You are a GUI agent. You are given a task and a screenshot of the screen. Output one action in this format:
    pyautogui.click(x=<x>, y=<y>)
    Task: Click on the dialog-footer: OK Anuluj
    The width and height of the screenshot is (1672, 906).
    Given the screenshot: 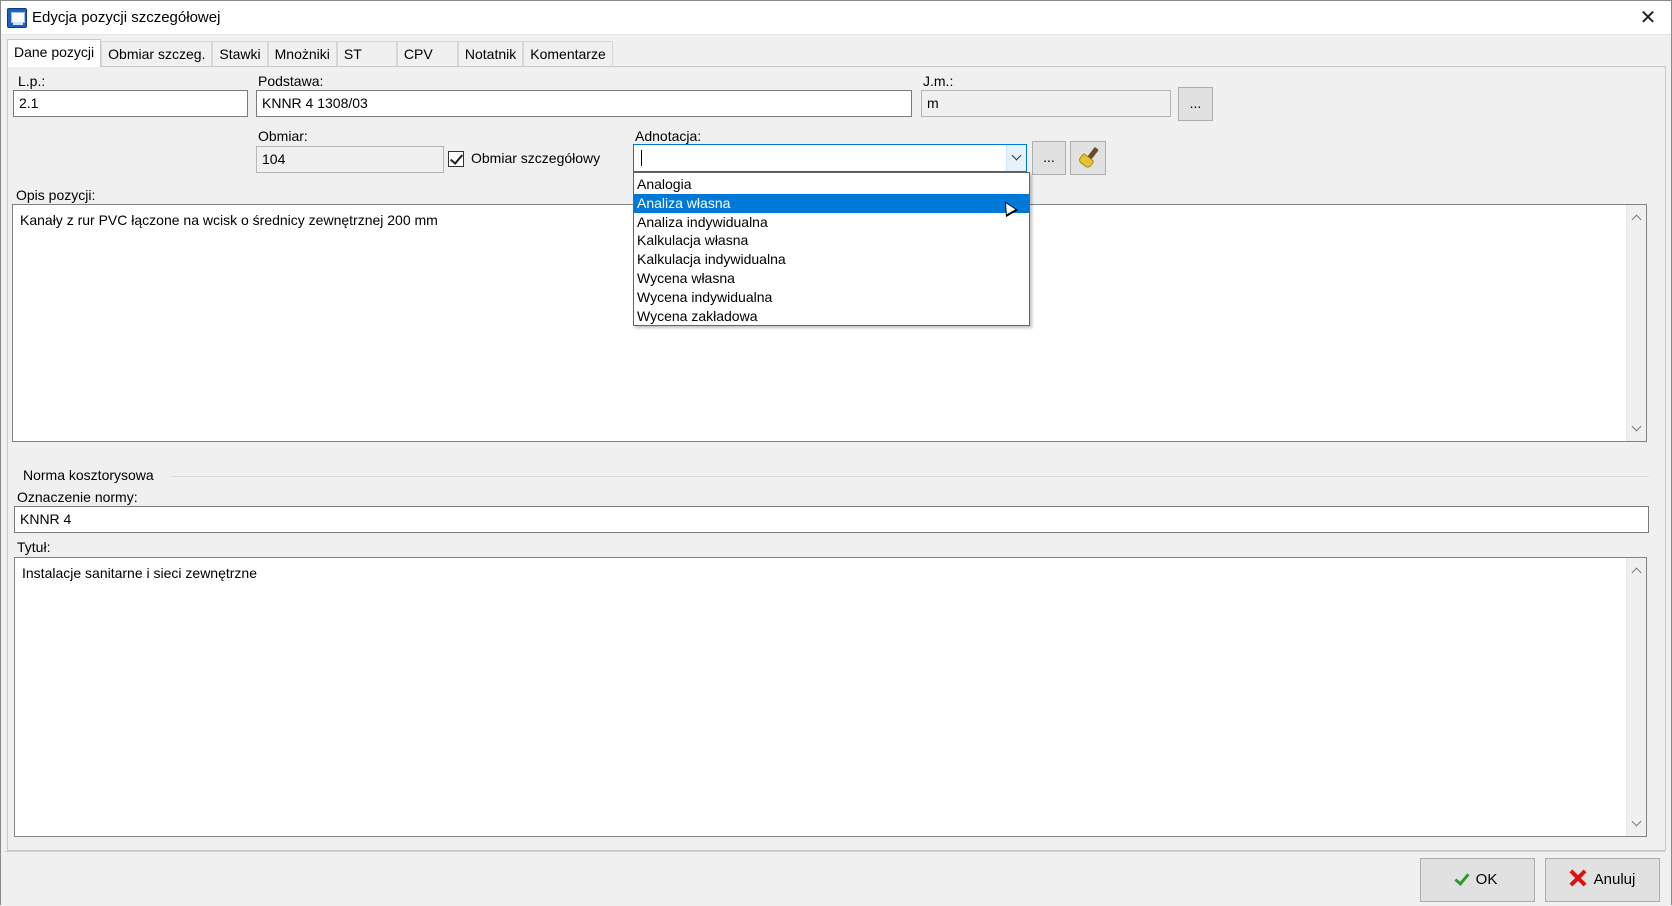 What is the action you would take?
    pyautogui.click(x=836, y=878)
    